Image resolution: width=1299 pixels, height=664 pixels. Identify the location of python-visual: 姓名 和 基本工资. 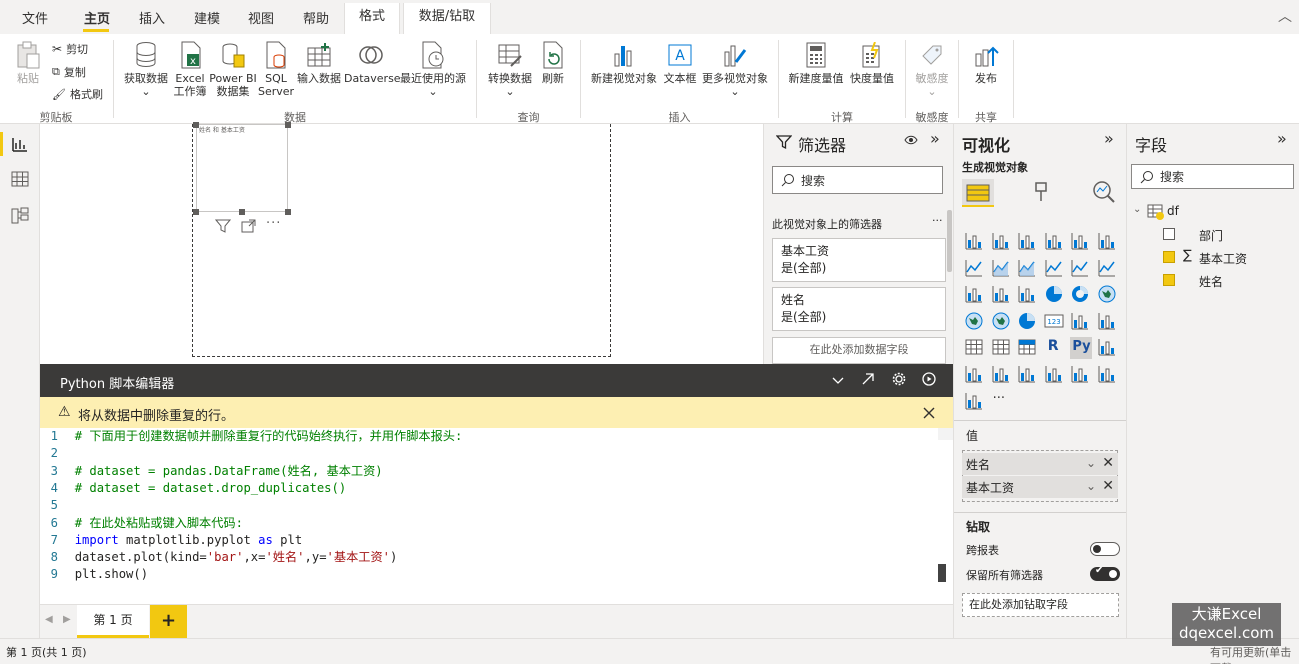
(242, 168).